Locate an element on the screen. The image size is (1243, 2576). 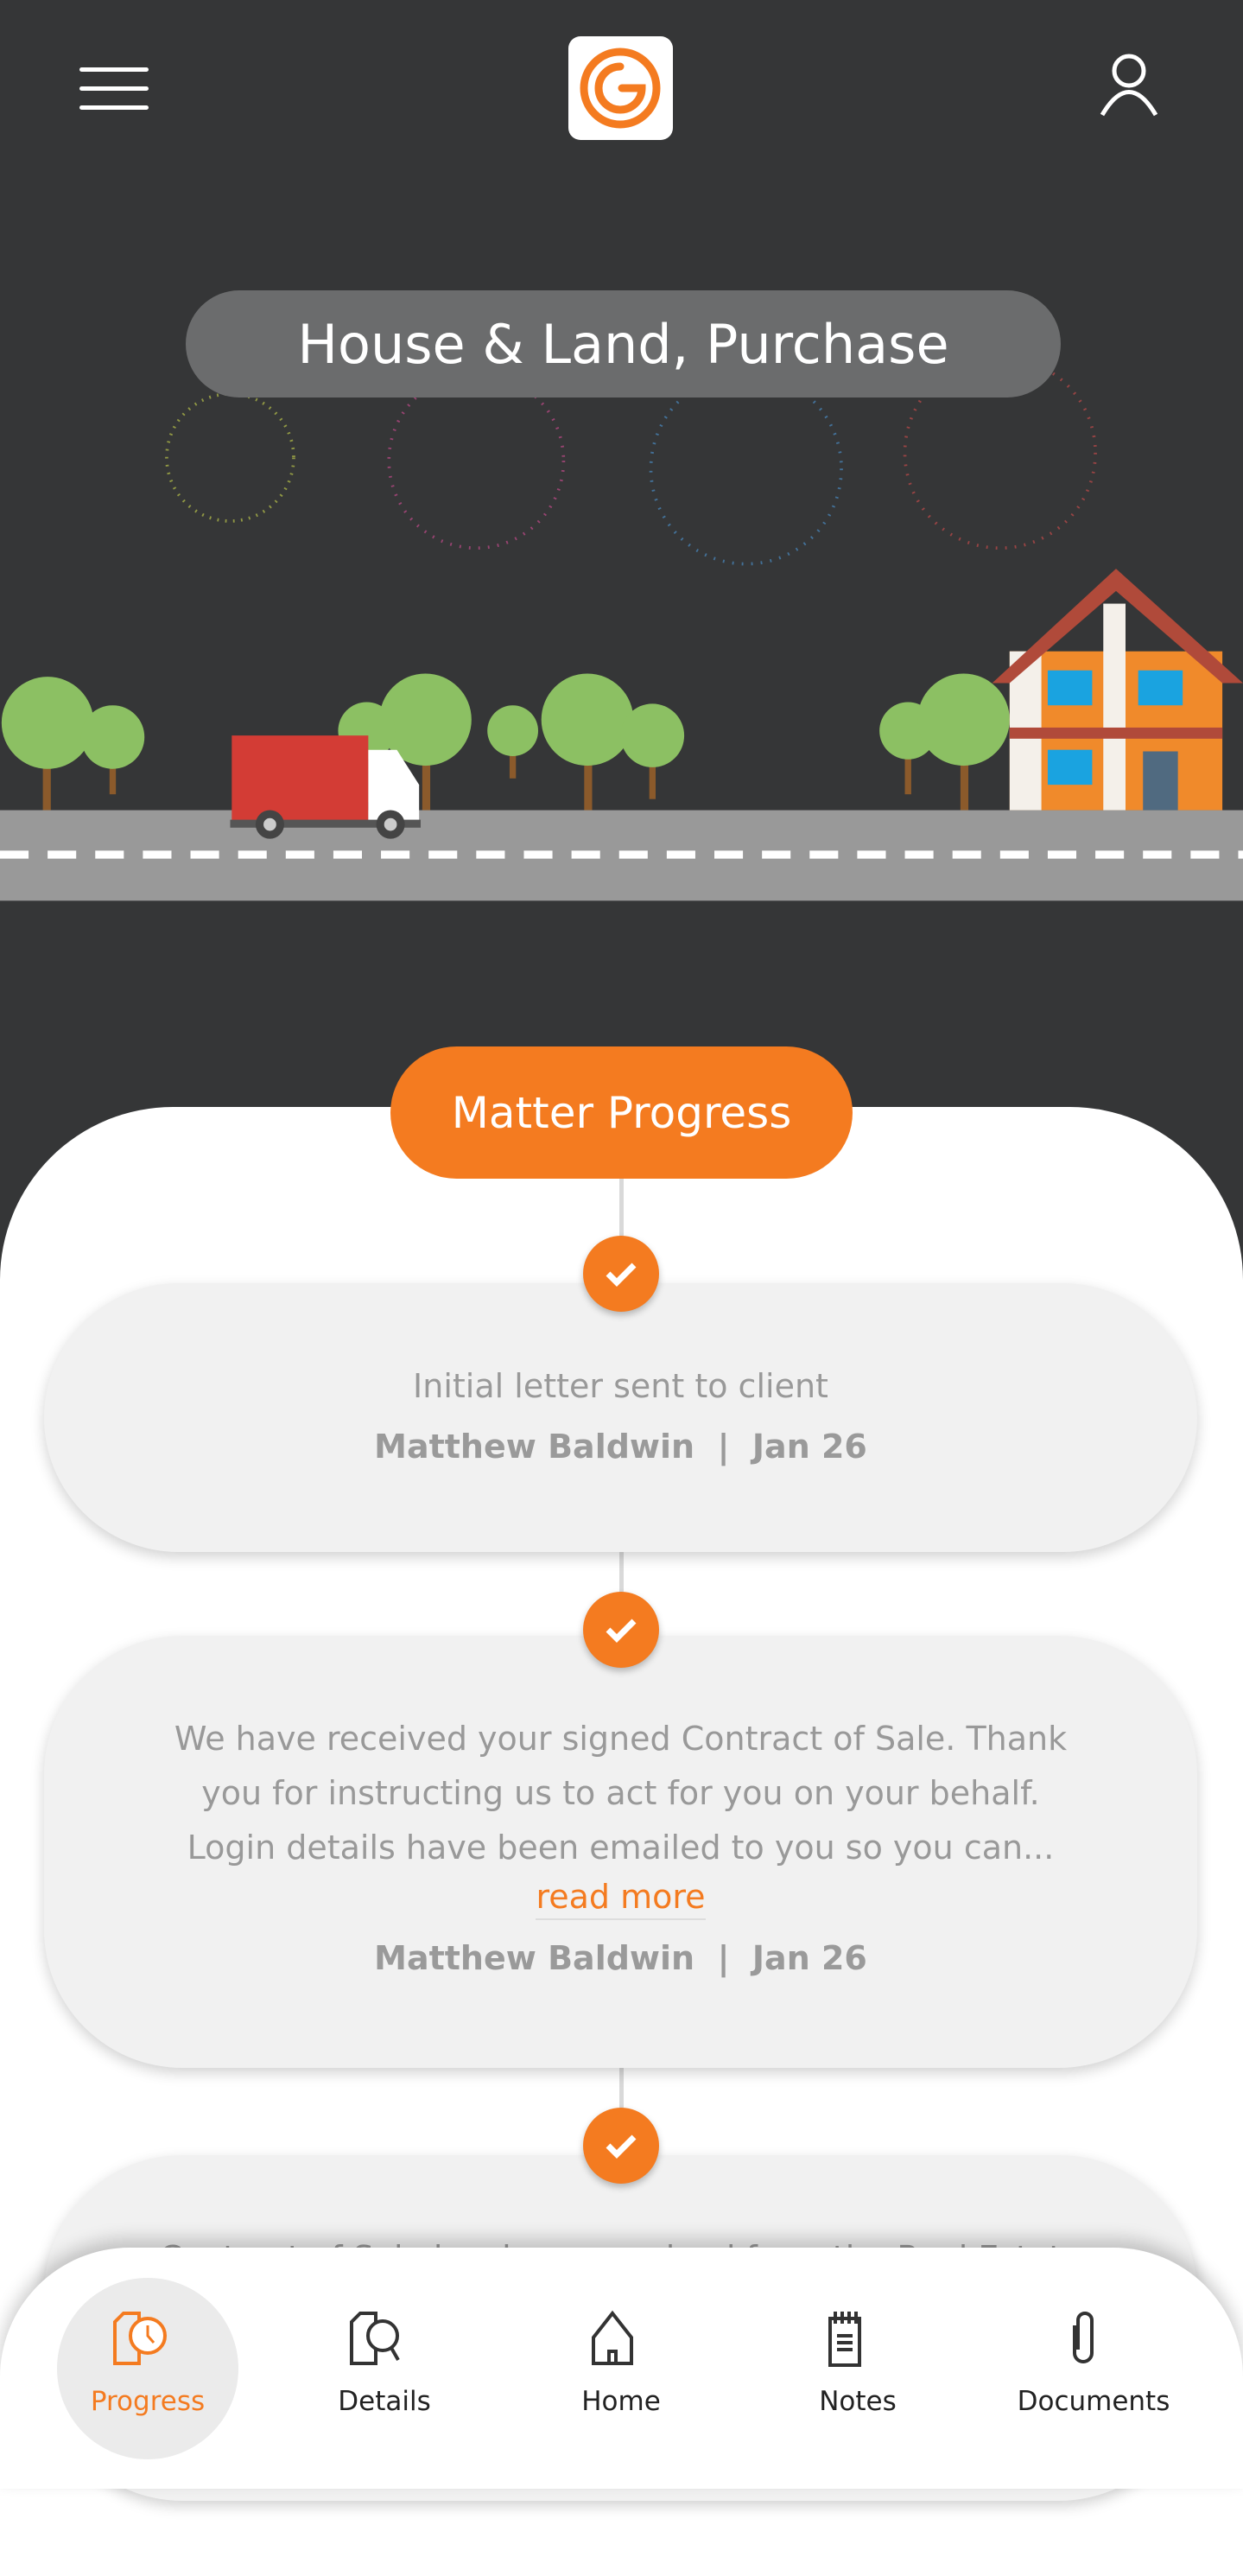
user-icon is located at coordinates (1129, 86).